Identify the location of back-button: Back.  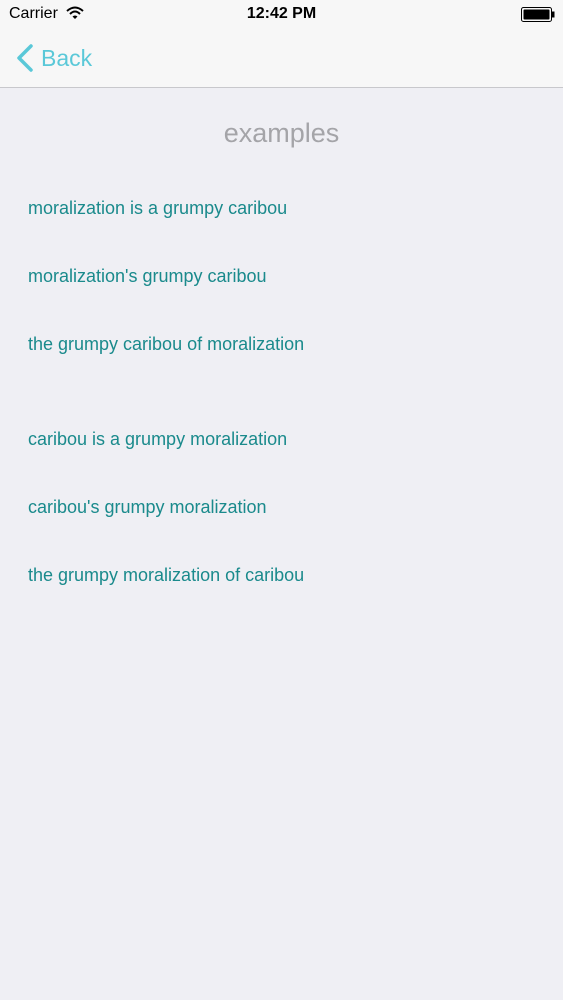
(54, 58).